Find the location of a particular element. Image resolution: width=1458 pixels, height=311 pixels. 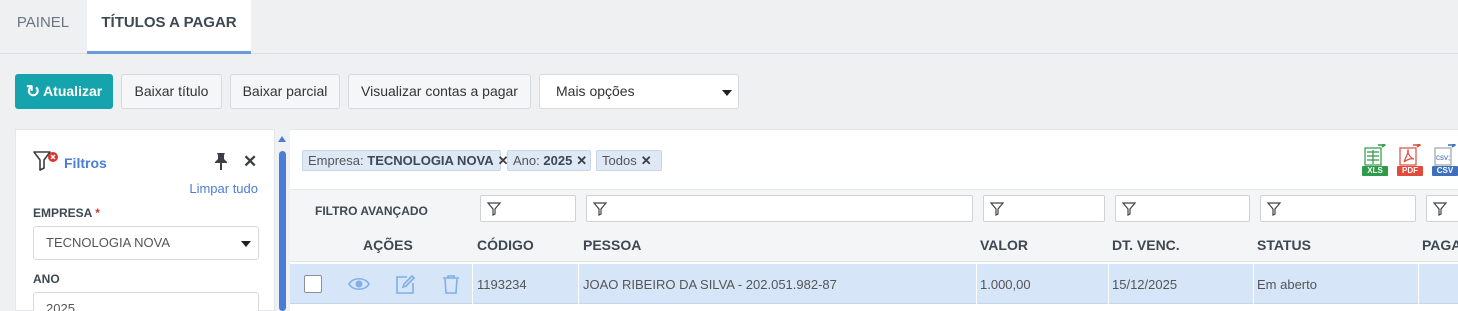

filter-clear-icon is located at coordinates (46, 161).